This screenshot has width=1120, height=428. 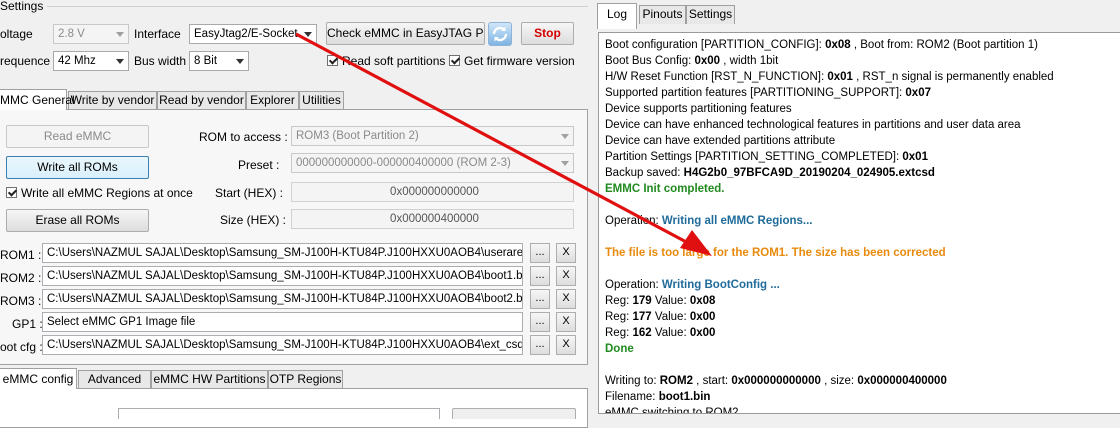 What do you see at coordinates (809, 173) in the screenshot?
I see `log-segment: H4G2b0_97BFCA9D_20190204_024905.extcsd` at bounding box center [809, 173].